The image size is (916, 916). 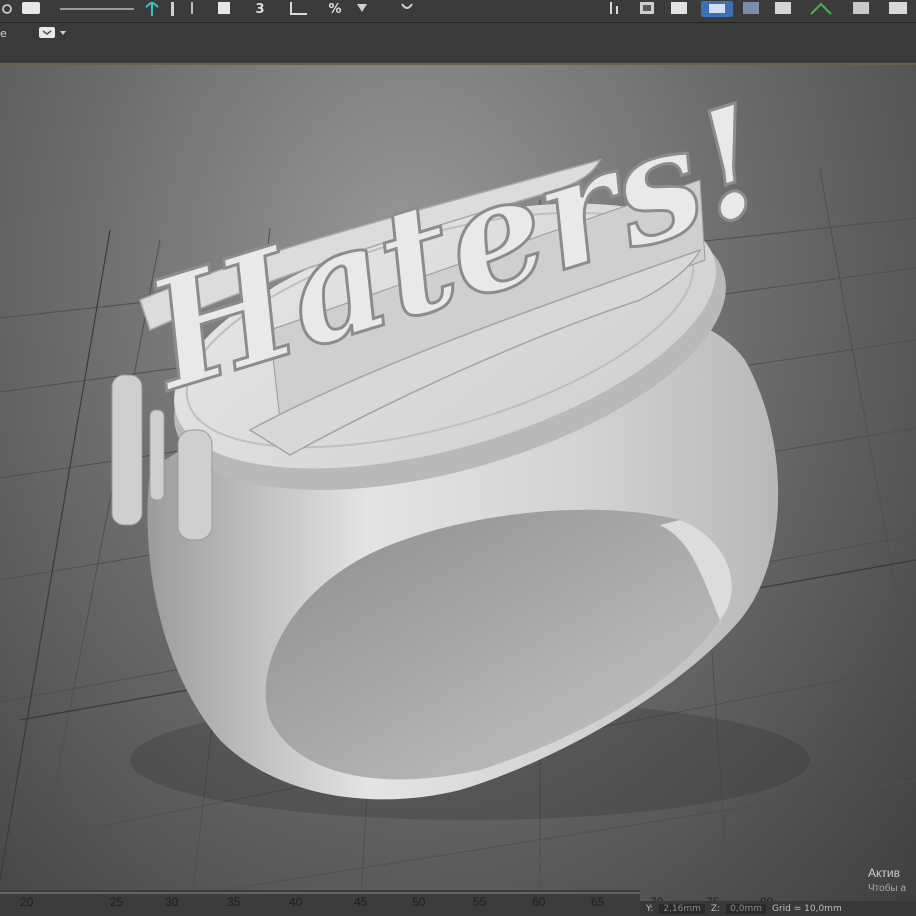 What do you see at coordinates (31, 9) in the screenshot?
I see `select-object-icon` at bounding box center [31, 9].